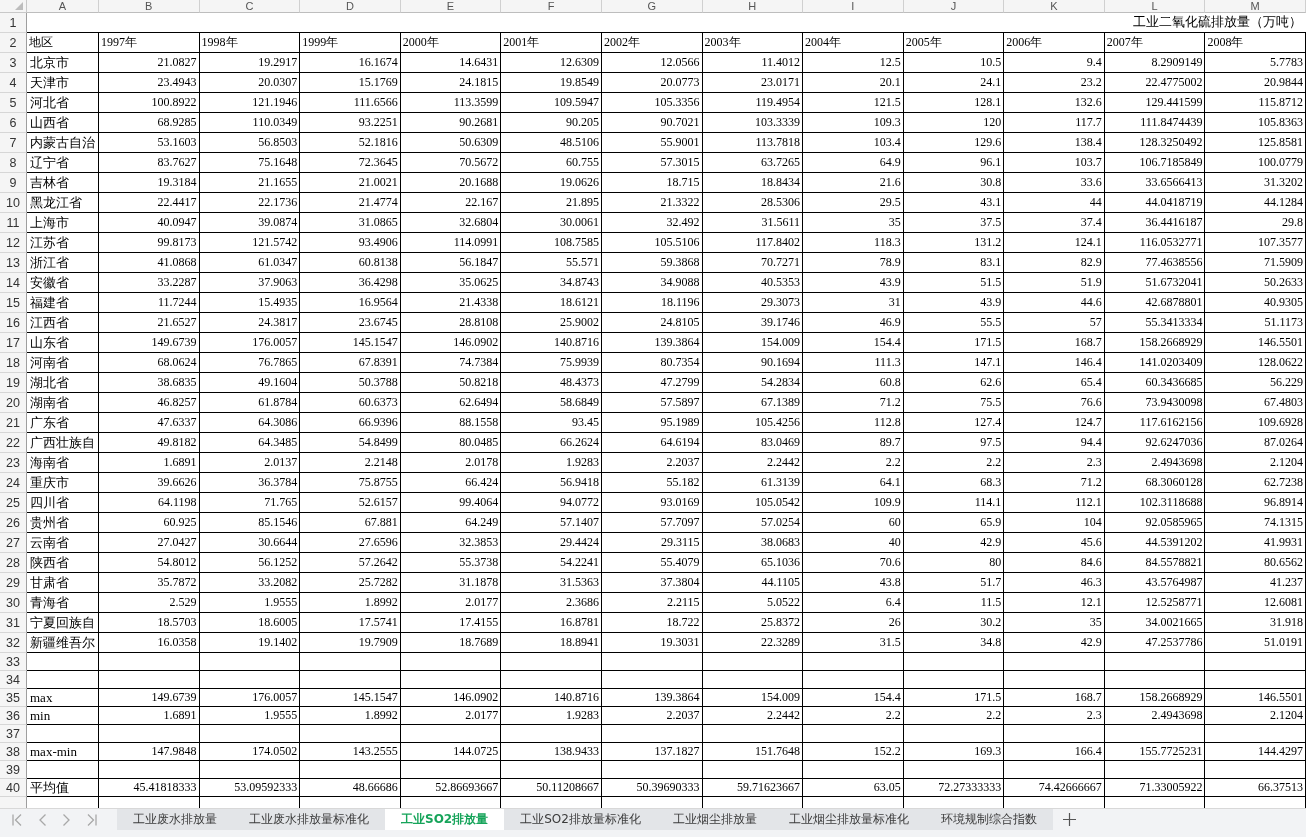 This screenshot has height=837, width=1306. I want to click on column-header: M, so click(1255, 6).